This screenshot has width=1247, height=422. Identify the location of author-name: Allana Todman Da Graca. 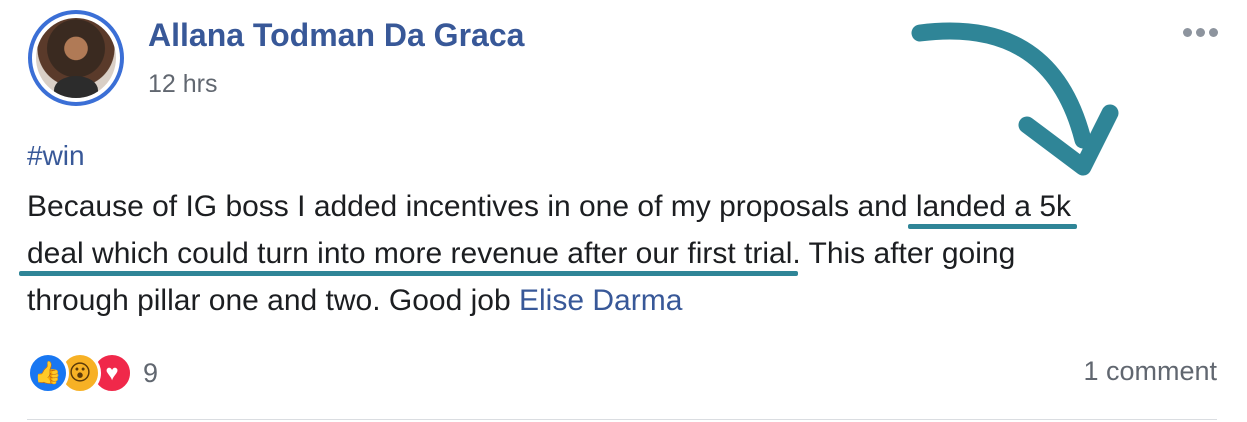
(336, 35).